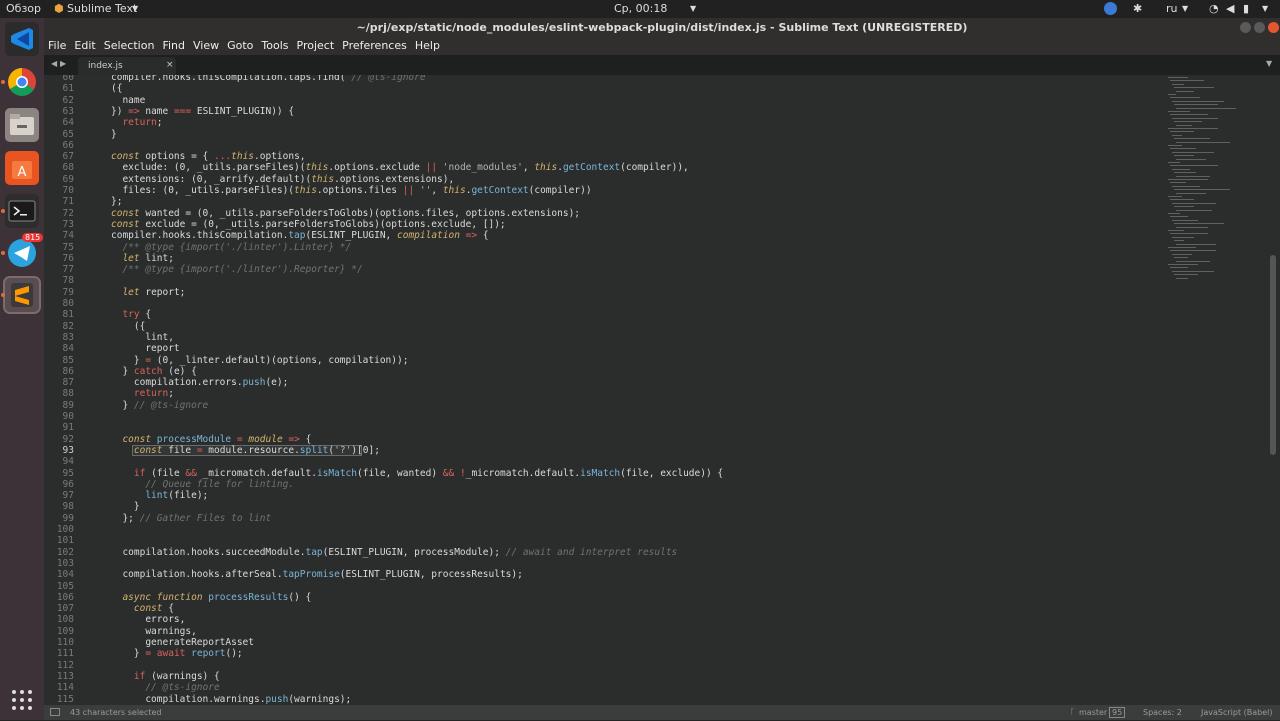 Image resolution: width=1280 pixels, height=721 pixels. What do you see at coordinates (22, 168) in the screenshot?
I see `software-center-icon: A` at bounding box center [22, 168].